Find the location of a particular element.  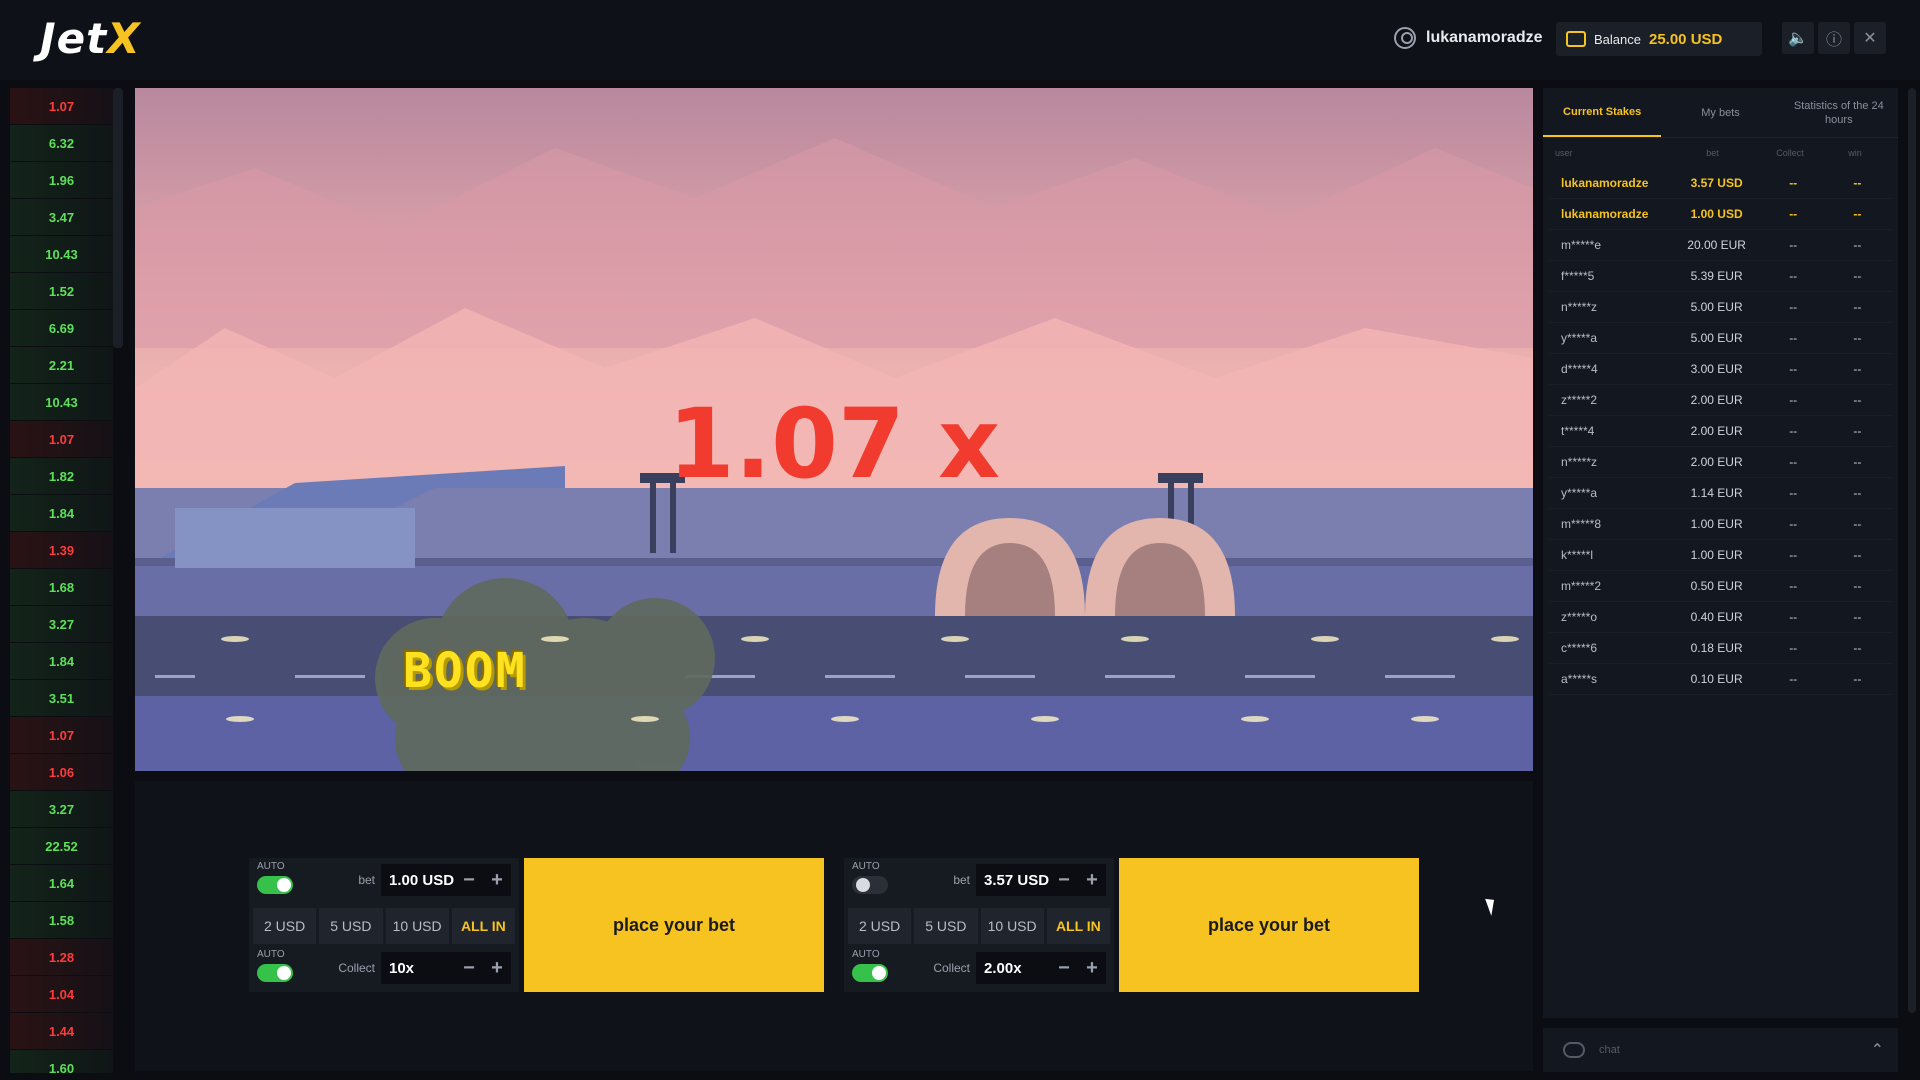

jetx-logo: JetX is located at coordinates (90, 38).